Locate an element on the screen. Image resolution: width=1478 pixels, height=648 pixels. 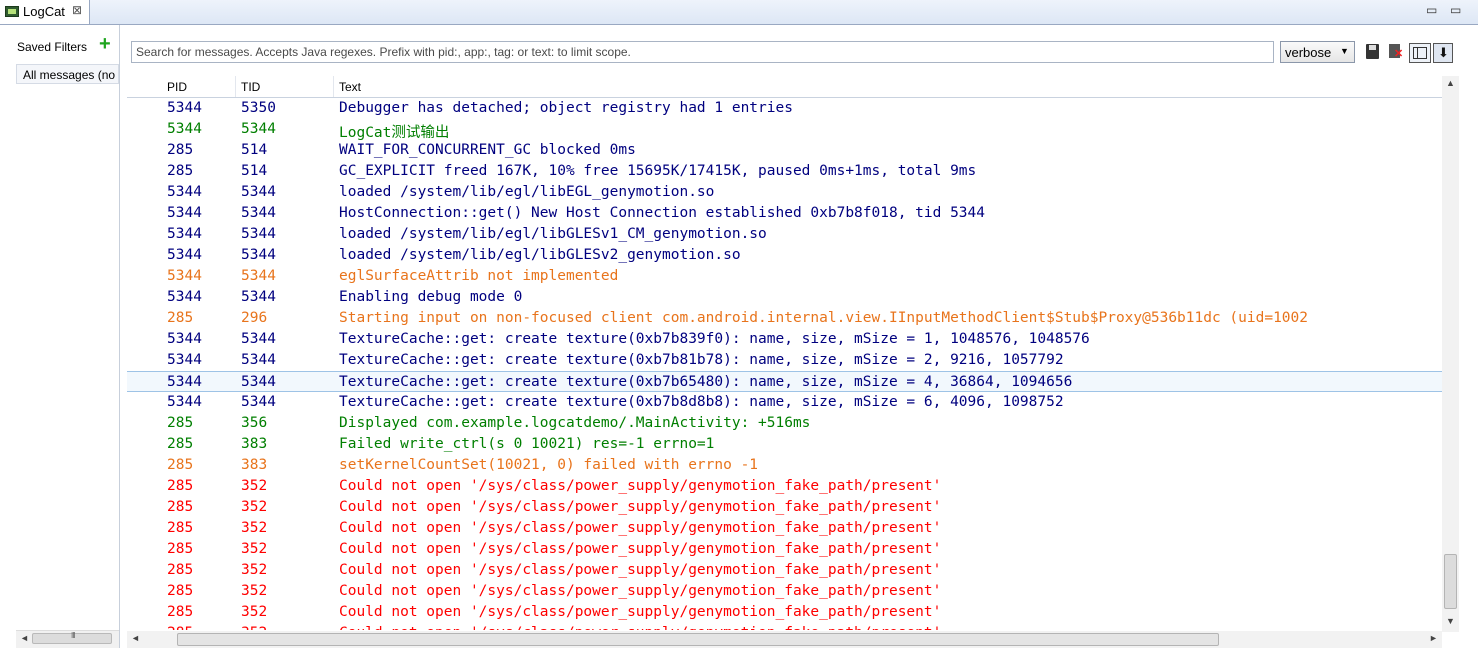
cell-tid: 5350 is located at coordinates (258, 108).